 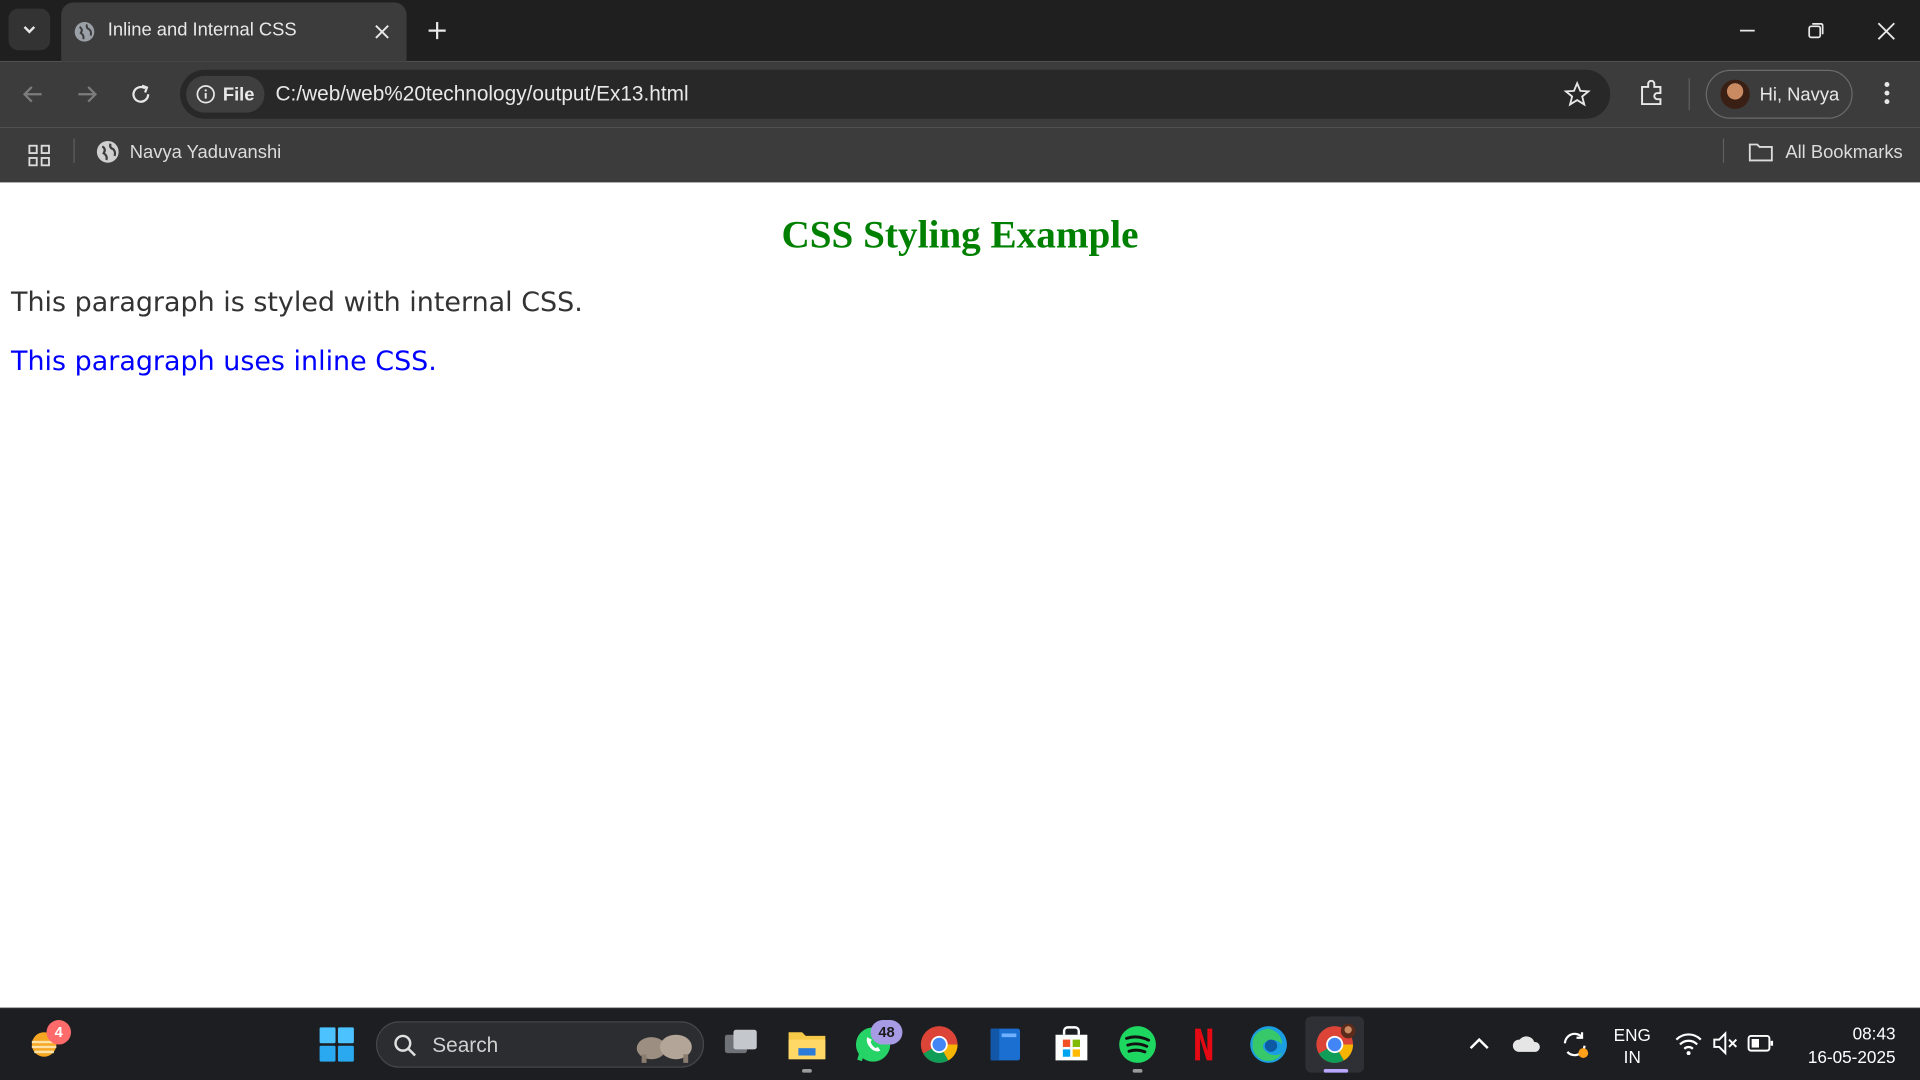 What do you see at coordinates (238, 94) in the screenshot?
I see `site-info-label: File` at bounding box center [238, 94].